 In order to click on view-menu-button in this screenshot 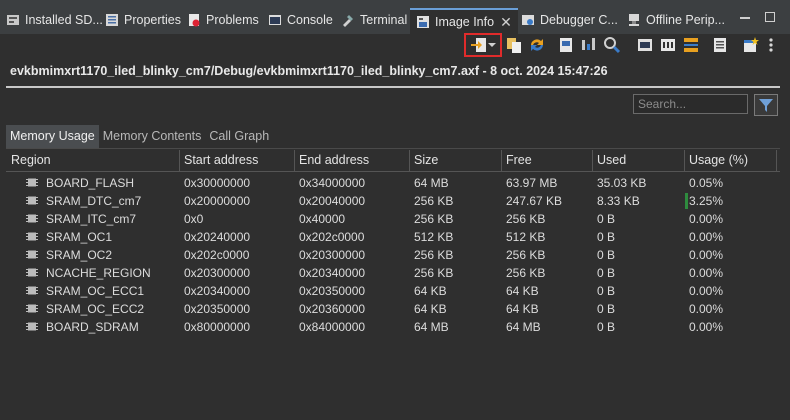, I will do `click(771, 45)`.